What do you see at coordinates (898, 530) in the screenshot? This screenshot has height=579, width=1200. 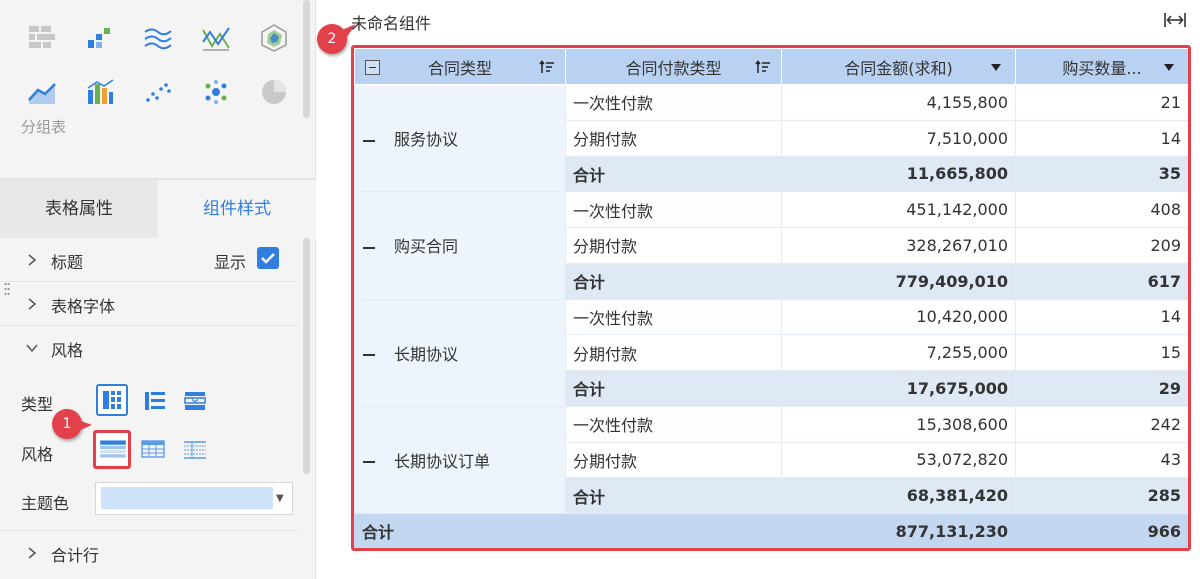 I see `grand-total-amount: 877,131,230` at bounding box center [898, 530].